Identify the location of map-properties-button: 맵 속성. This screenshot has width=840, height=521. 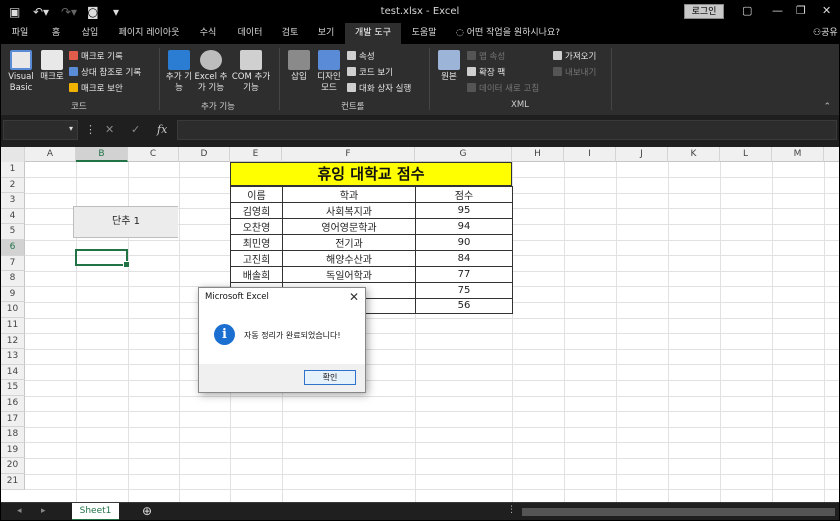
(486, 56).